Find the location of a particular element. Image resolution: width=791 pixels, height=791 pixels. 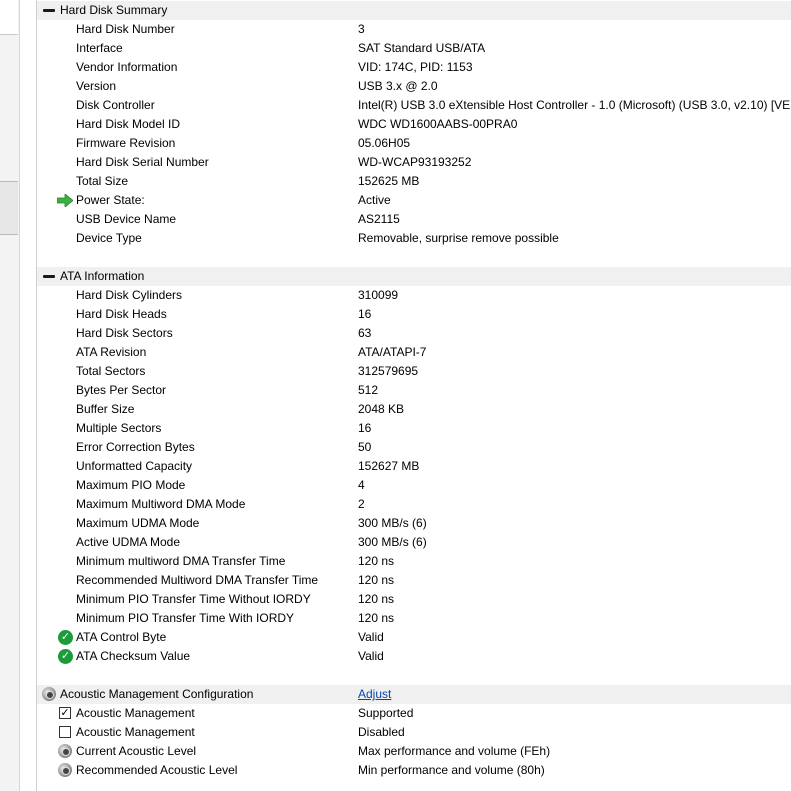

adjust-link: Adjust is located at coordinates (374, 694).